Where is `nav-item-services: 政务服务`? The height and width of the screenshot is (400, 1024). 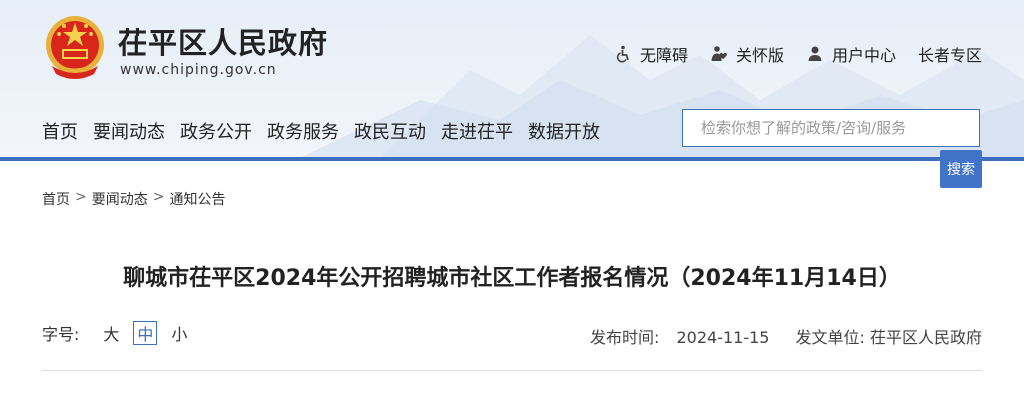 nav-item-services: 政务服务 is located at coordinates (303, 131).